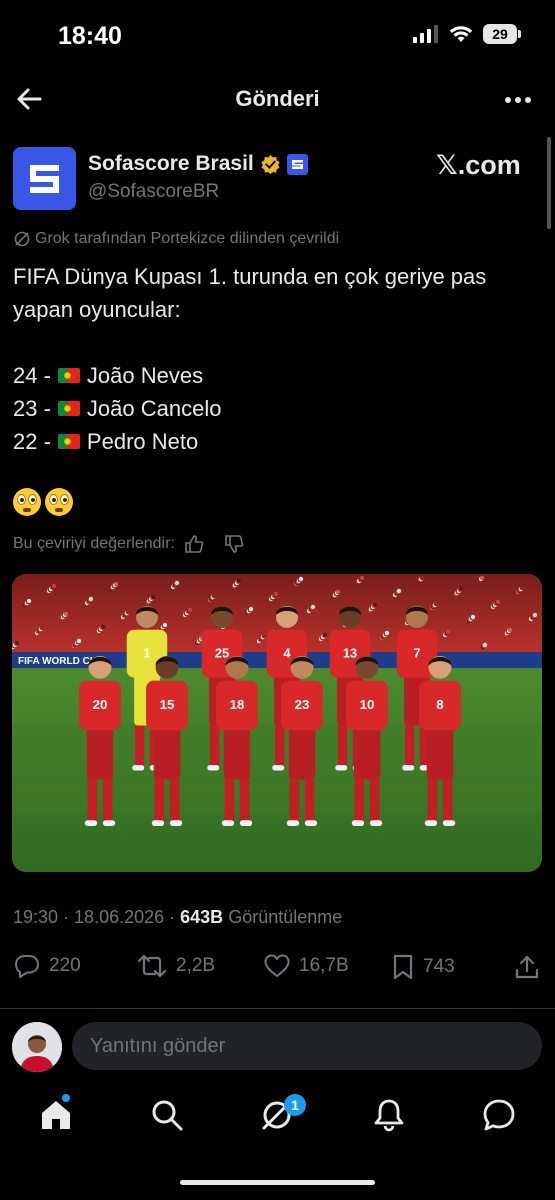 The width and height of the screenshot is (555, 1200). Describe the element at coordinates (194, 544) in the screenshot. I see `thumbs-up-icon` at that location.